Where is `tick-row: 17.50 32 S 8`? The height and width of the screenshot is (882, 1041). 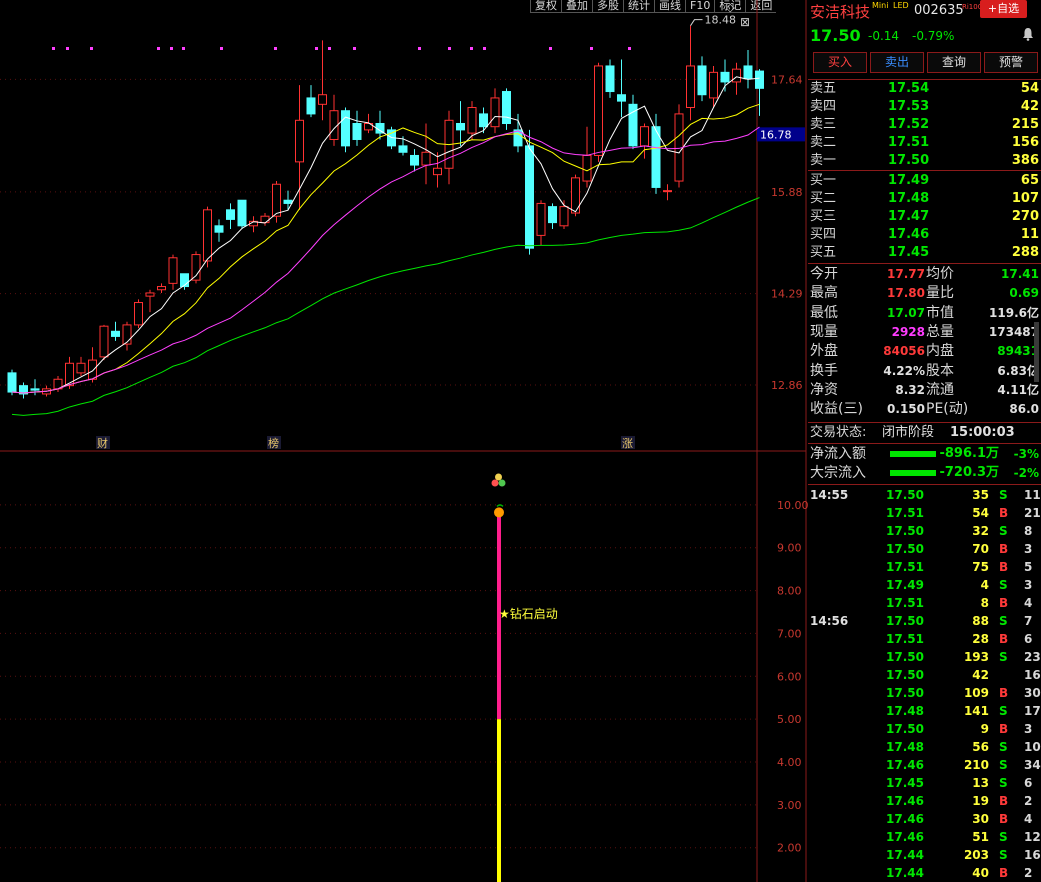 tick-row: 17.50 32 S 8 is located at coordinates (924, 531).